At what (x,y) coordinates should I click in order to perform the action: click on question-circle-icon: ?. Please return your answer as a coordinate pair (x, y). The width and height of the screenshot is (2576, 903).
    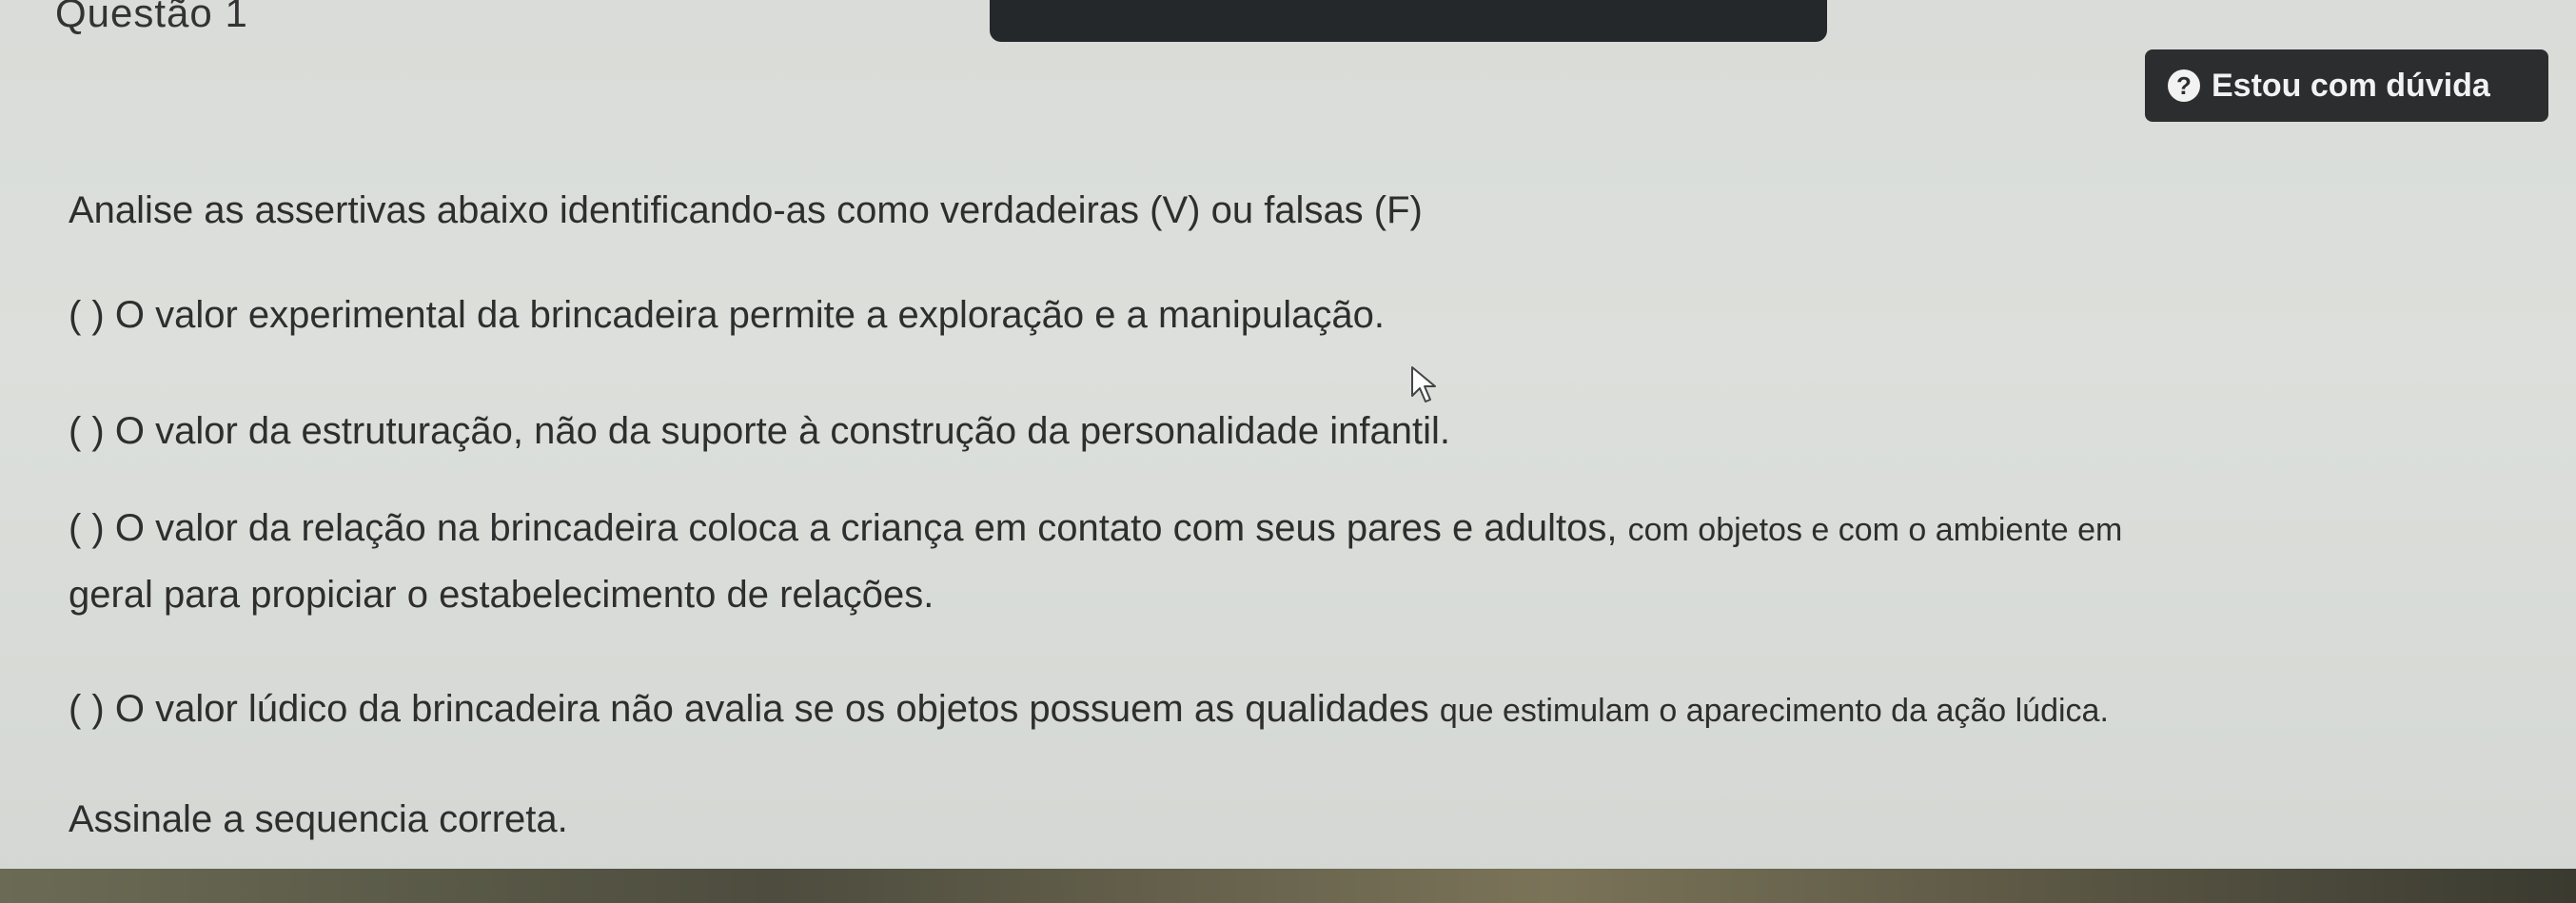
    Looking at the image, I should click on (2184, 85).